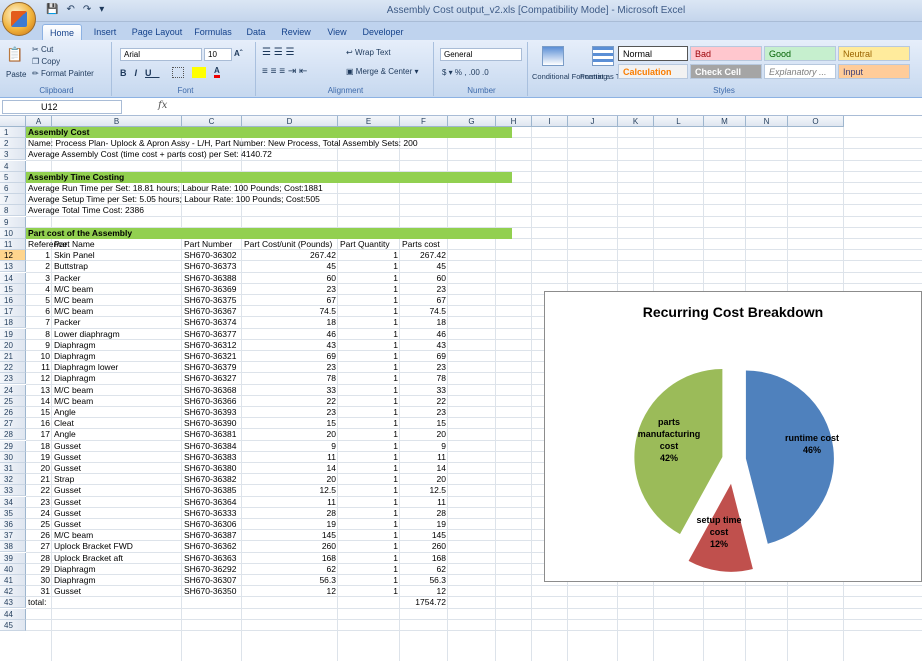 The width and height of the screenshot is (922, 661). Describe the element at coordinates (157, 32) in the screenshot. I see `tab-page-layout: Page Layout` at that location.